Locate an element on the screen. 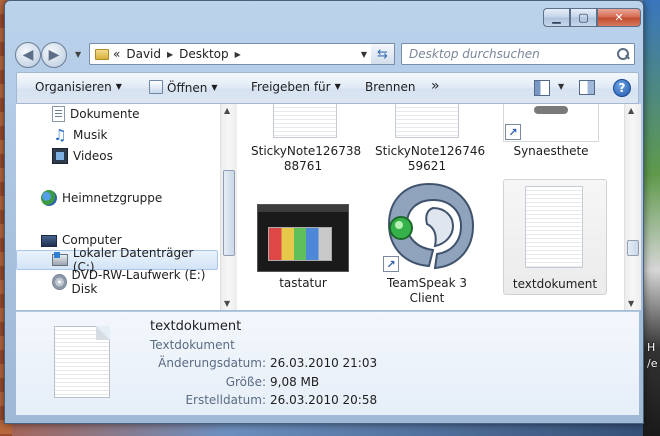 The image size is (660, 436). folder-icon is located at coordinates (102, 54).